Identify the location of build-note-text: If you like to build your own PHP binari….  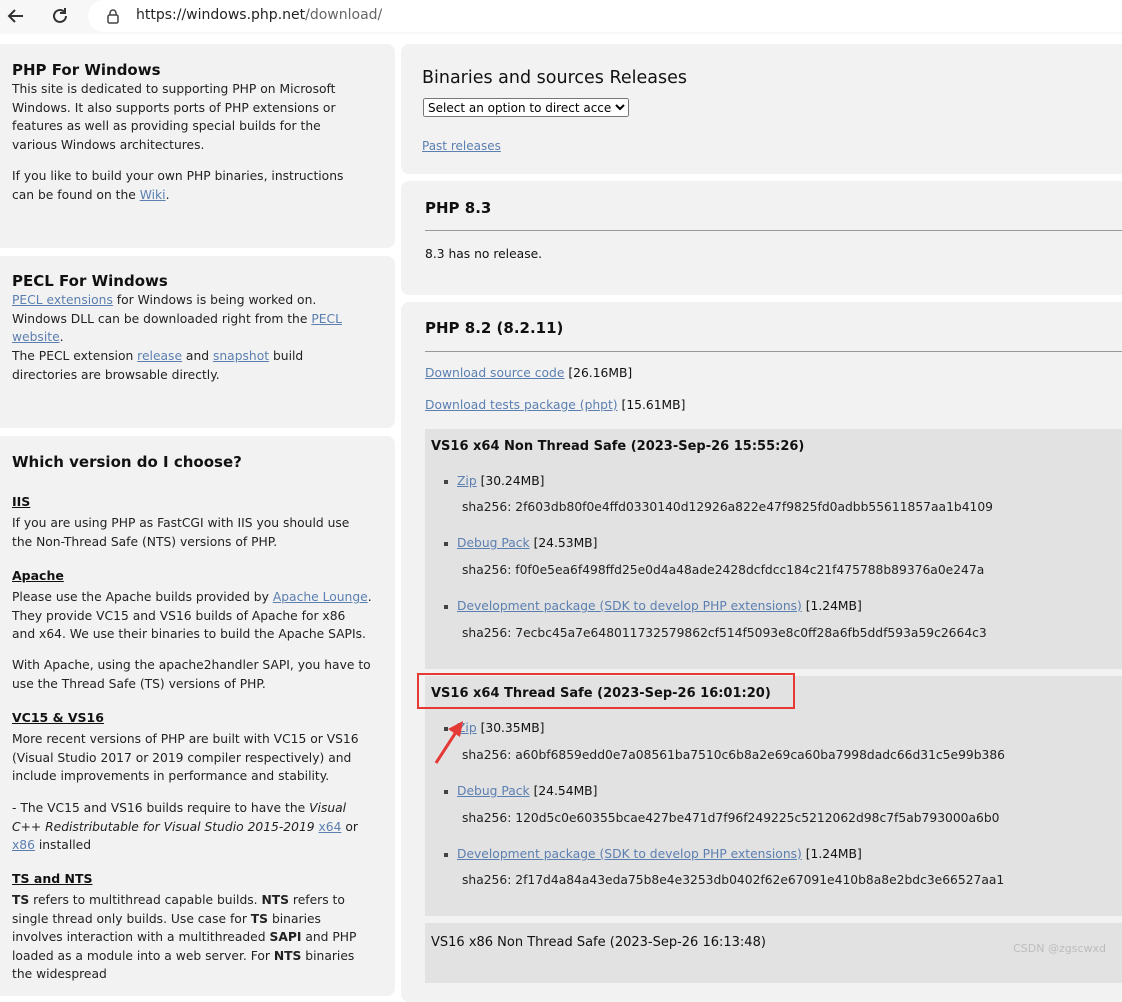
(178, 185).